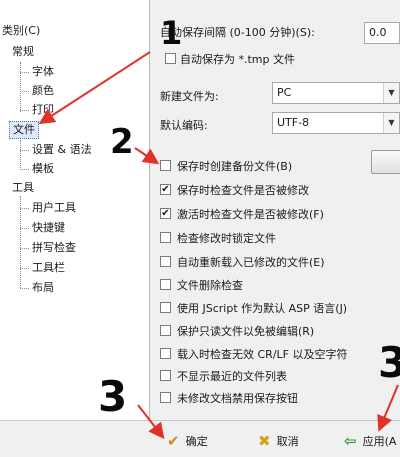  I want to click on tree-item-templates: 模板, so click(43, 169).